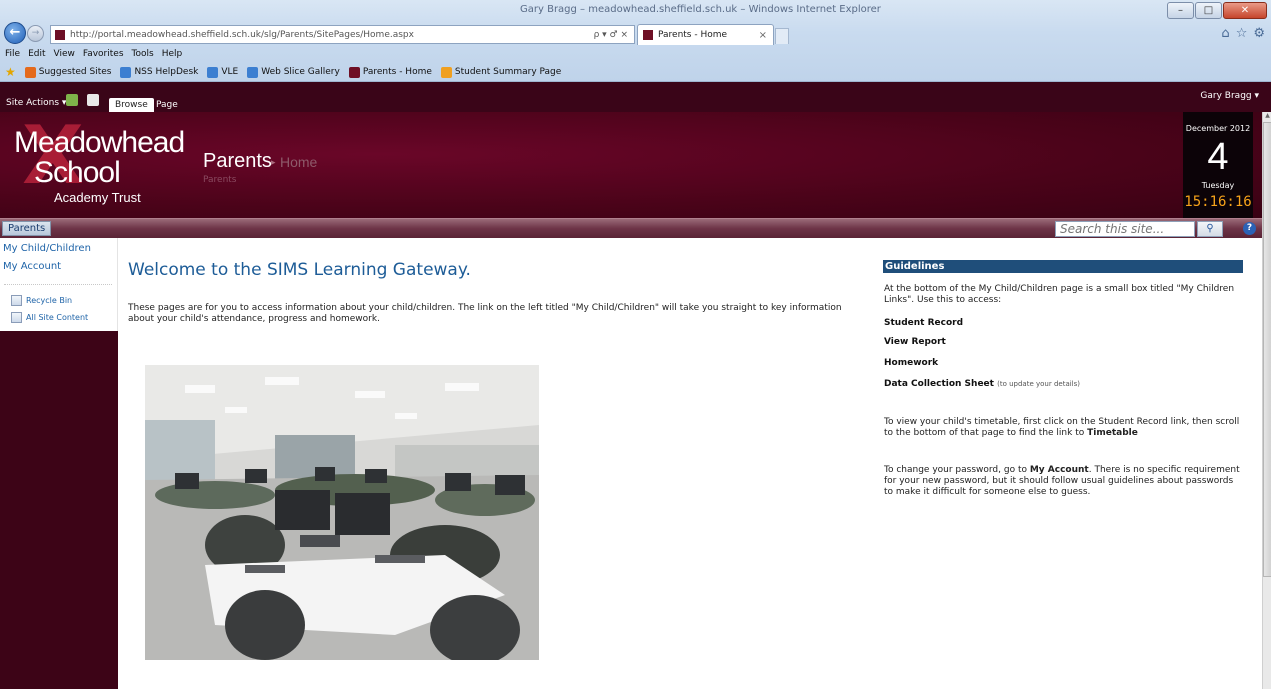 This screenshot has width=1271, height=689. I want to click on search-input, so click(1125, 229).